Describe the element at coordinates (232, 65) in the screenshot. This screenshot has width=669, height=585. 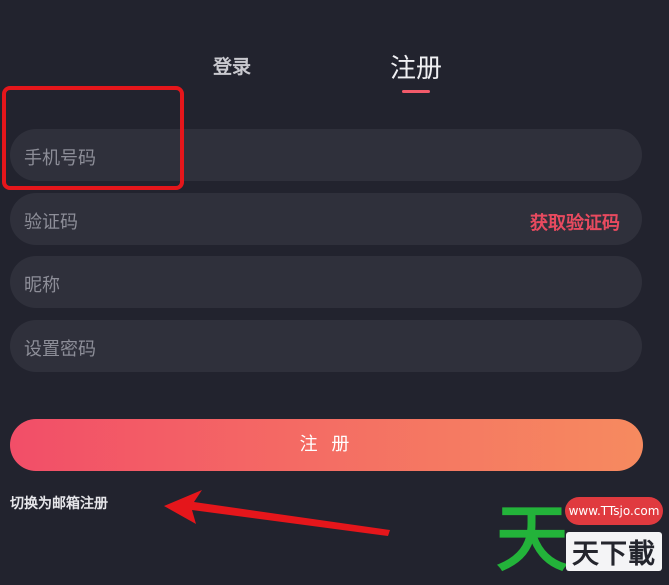
I see `tab-login: 登录` at that location.